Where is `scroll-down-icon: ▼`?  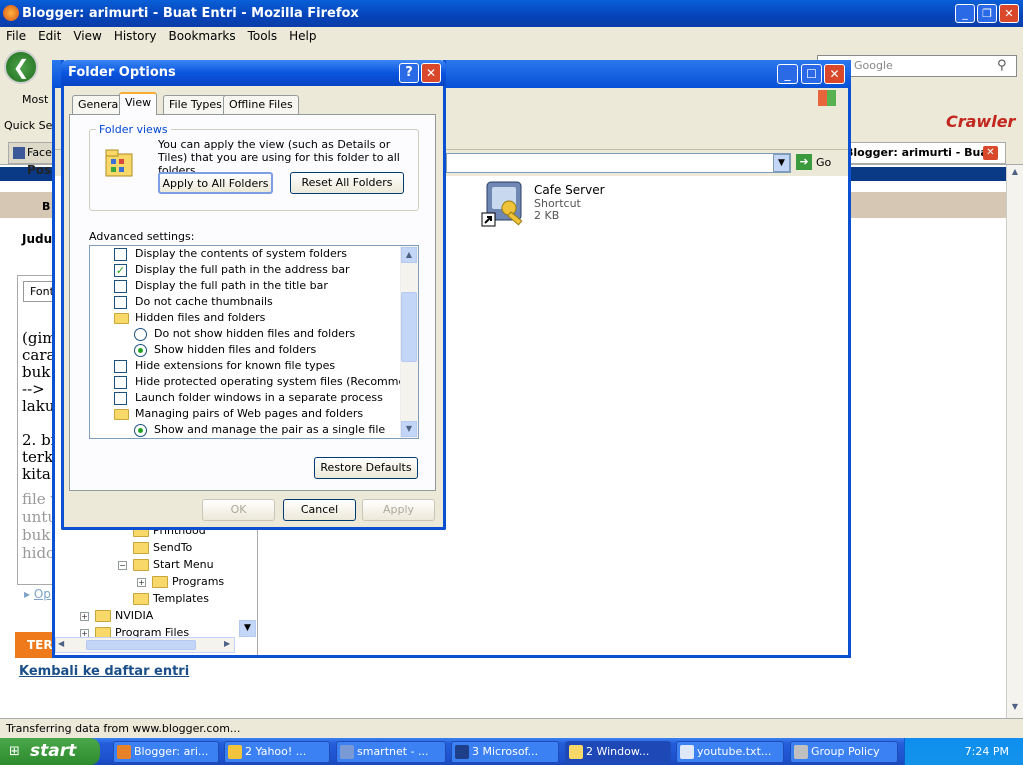
scroll-down-icon: ▼ is located at coordinates (409, 429).